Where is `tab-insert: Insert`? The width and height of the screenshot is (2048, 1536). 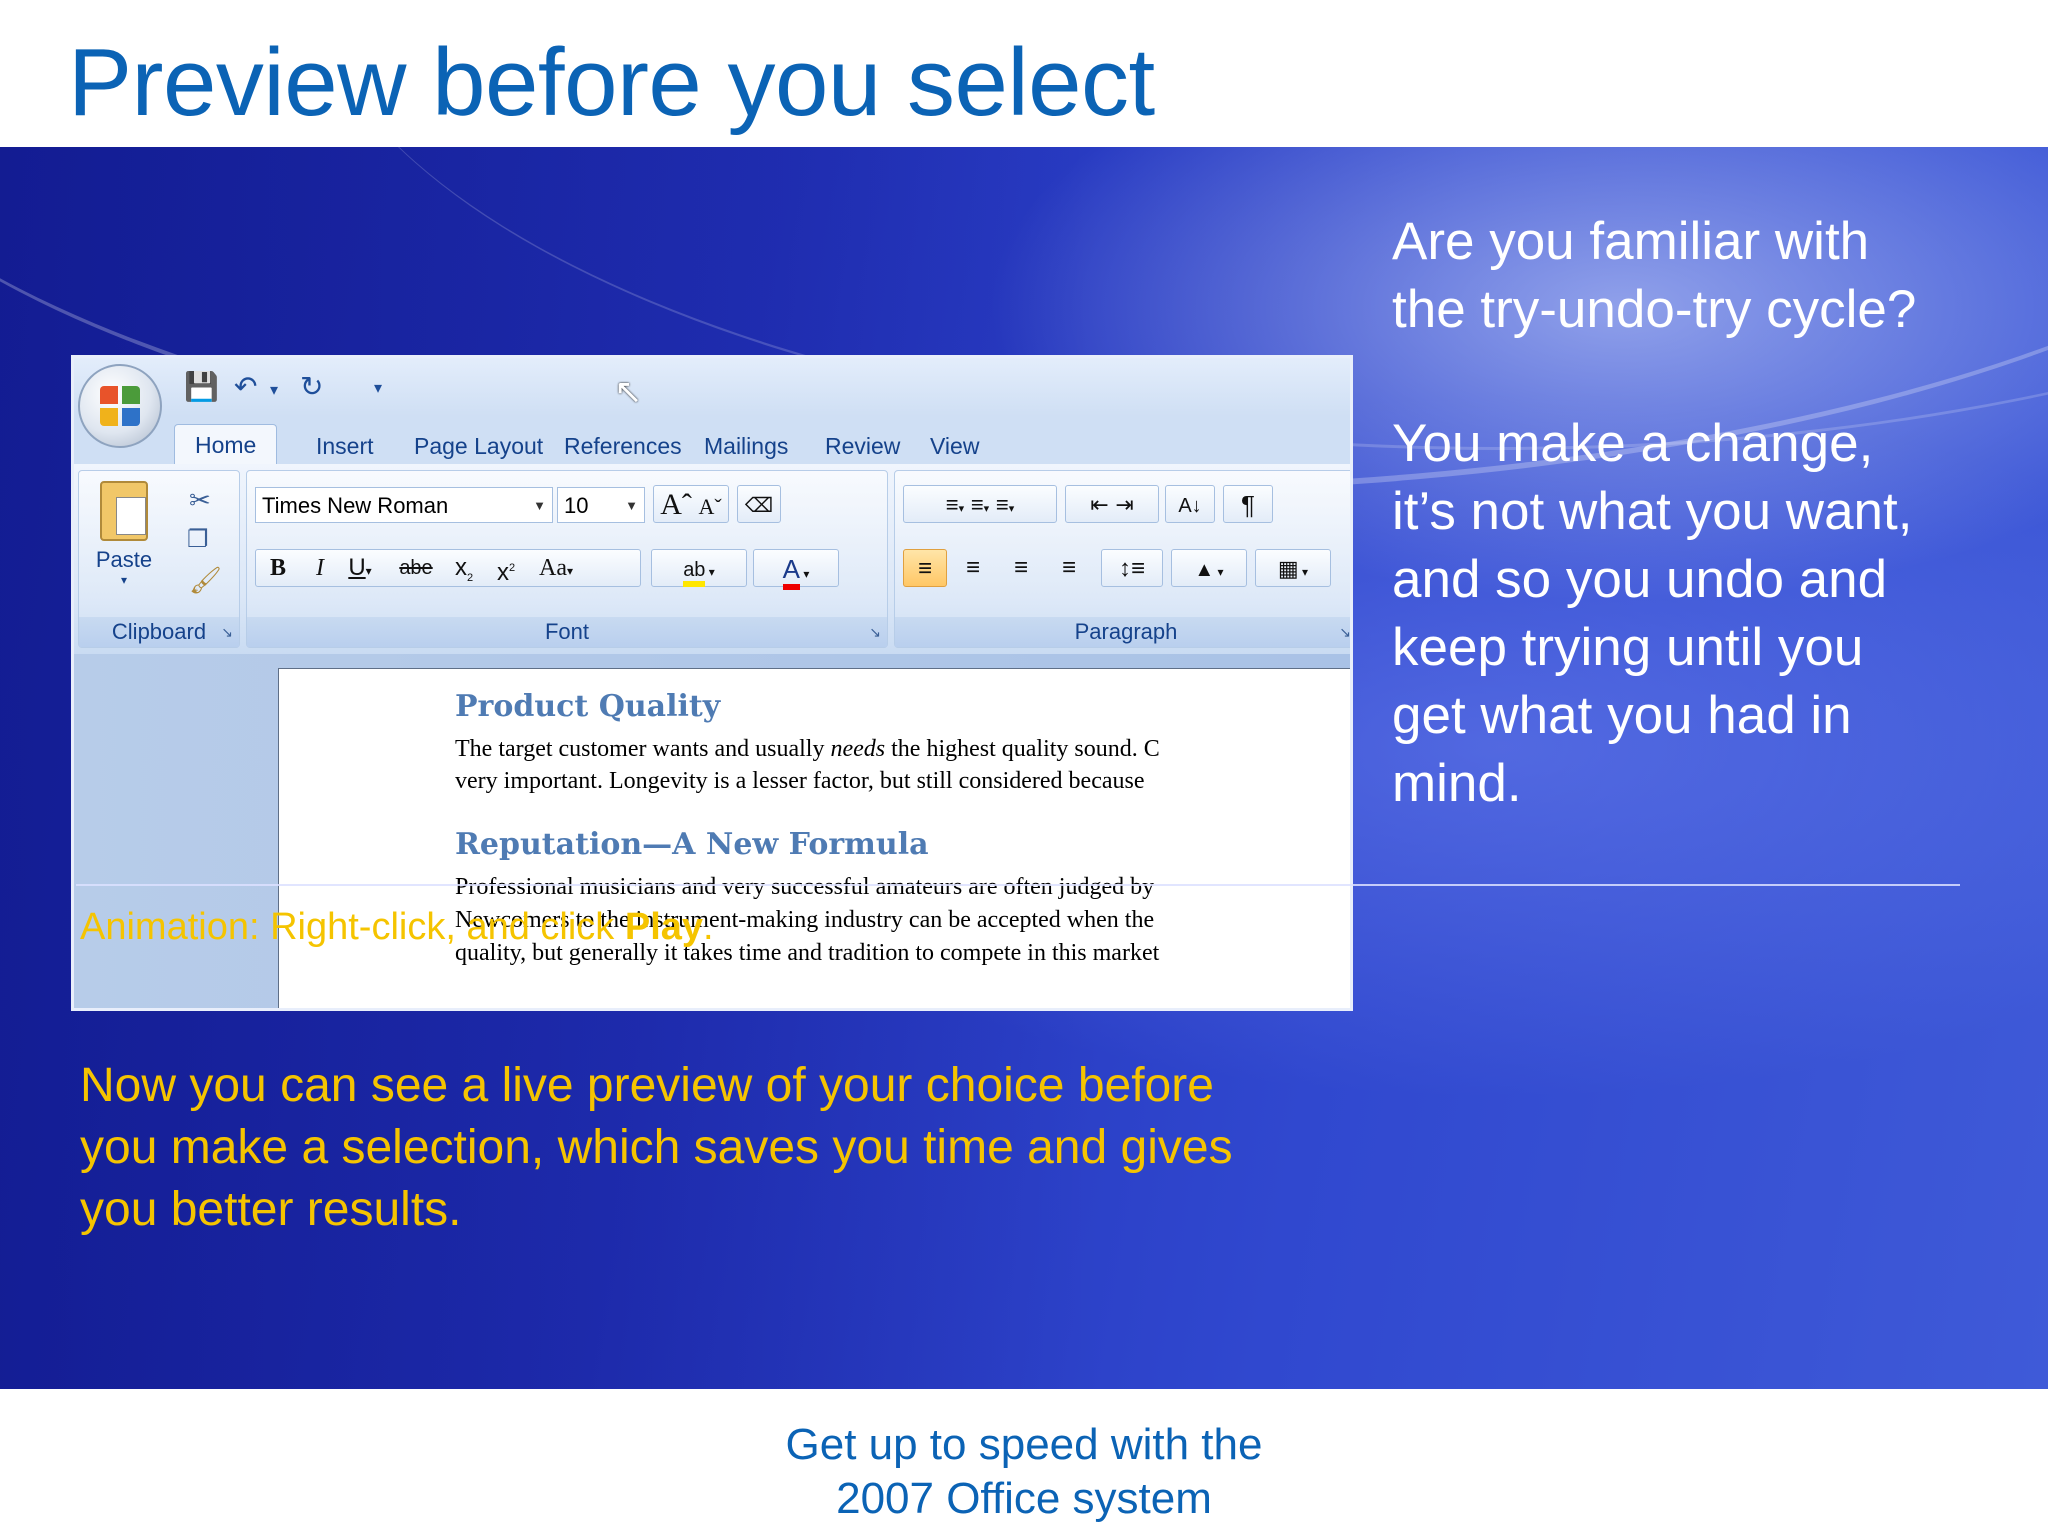 tab-insert: Insert is located at coordinates (345, 446).